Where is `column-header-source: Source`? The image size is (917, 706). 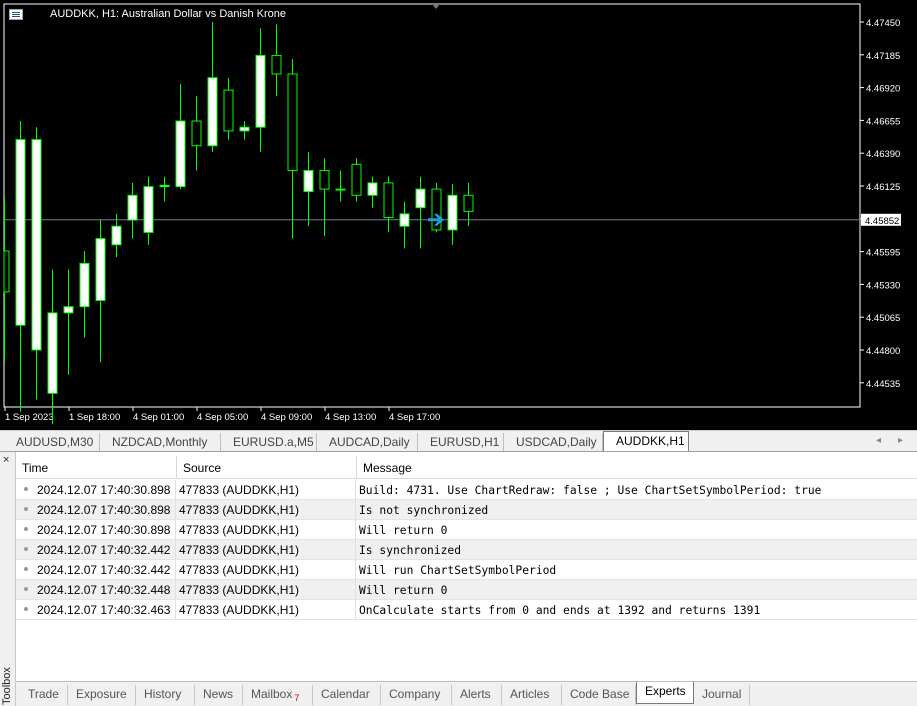 column-header-source: Source is located at coordinates (266, 467).